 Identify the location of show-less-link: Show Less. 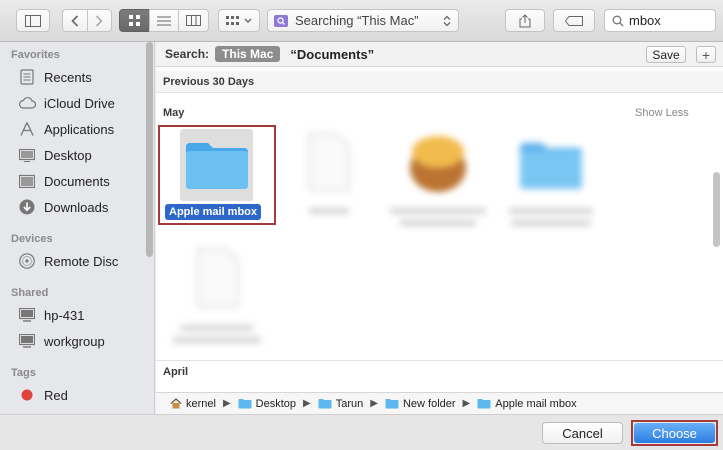
(662, 113).